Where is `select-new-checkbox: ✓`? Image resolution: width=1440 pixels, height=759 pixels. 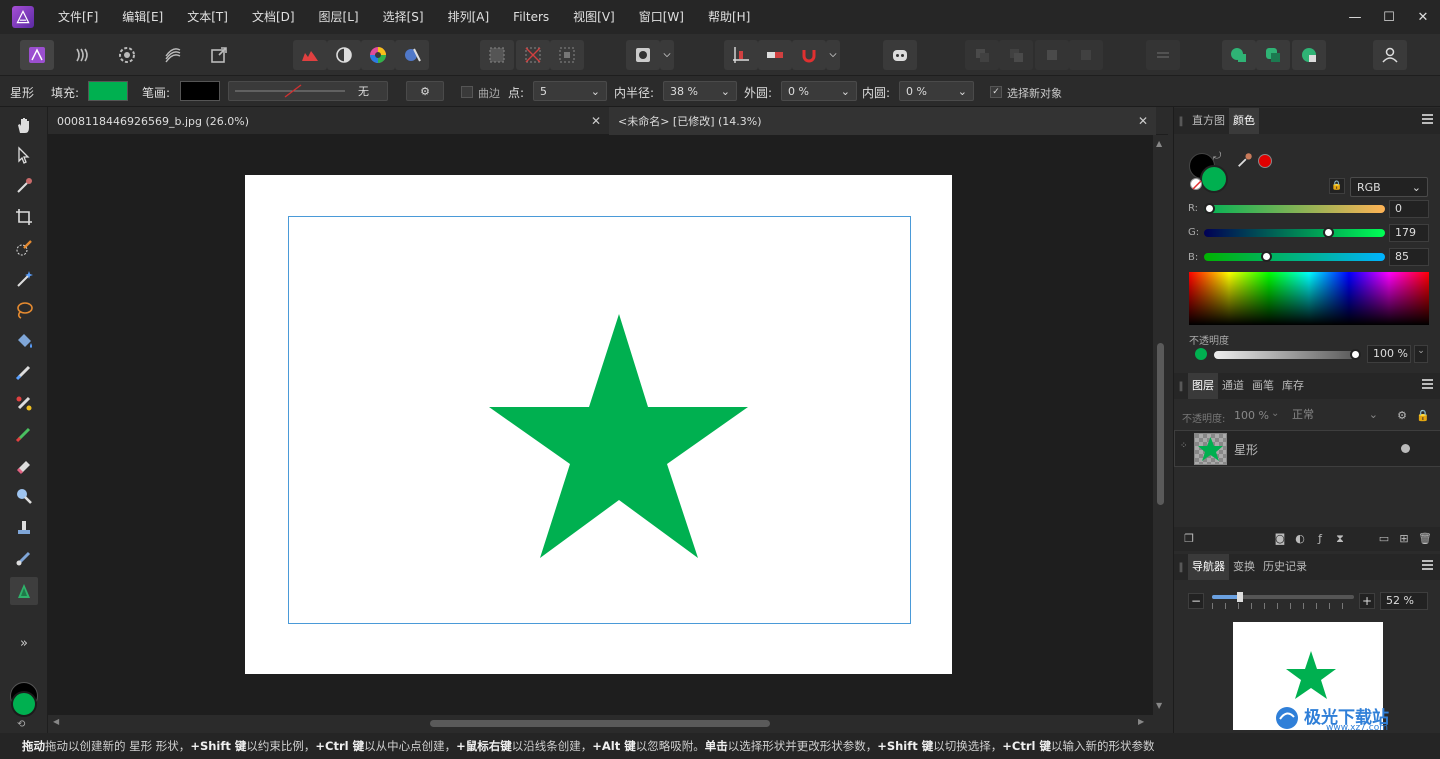 select-new-checkbox: ✓ is located at coordinates (996, 92).